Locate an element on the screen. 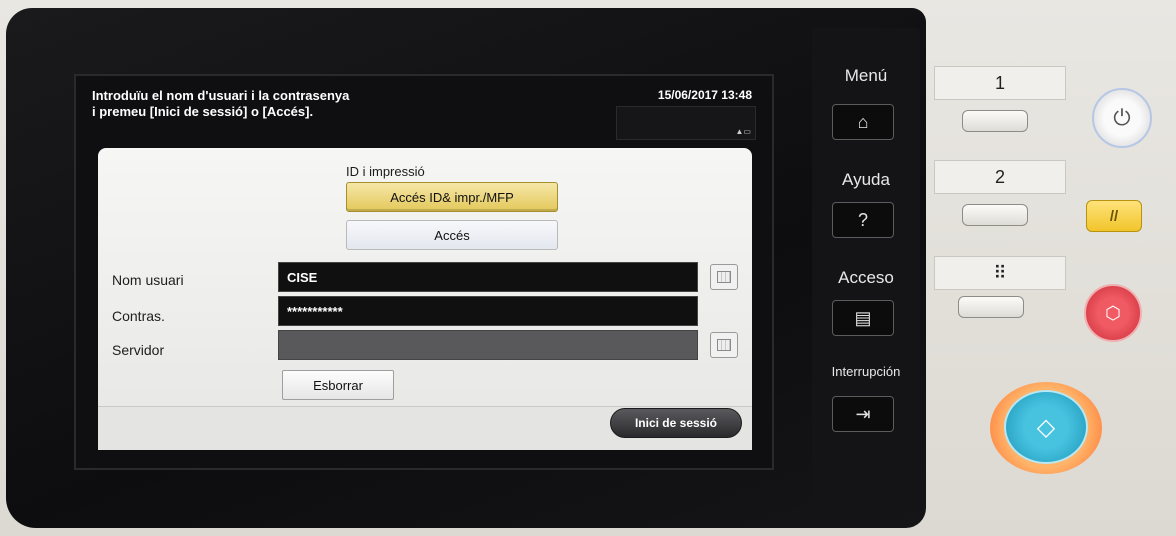 This screenshot has width=1176, height=536. login-button: Inici de sessió is located at coordinates (676, 423).